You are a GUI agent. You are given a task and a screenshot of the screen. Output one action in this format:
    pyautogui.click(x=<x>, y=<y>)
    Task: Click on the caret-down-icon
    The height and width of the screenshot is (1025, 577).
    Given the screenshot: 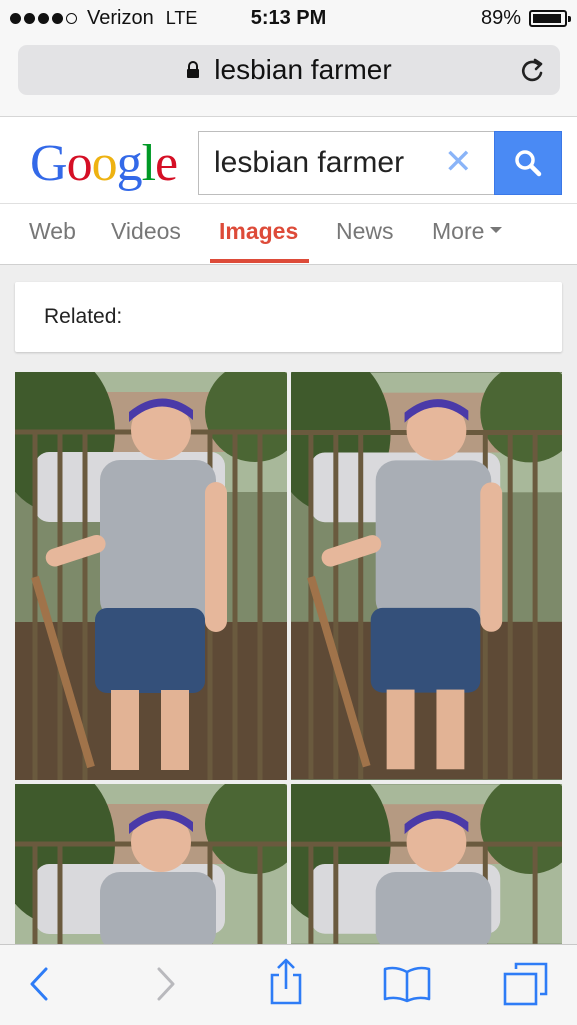 What is the action you would take?
    pyautogui.click(x=496, y=229)
    